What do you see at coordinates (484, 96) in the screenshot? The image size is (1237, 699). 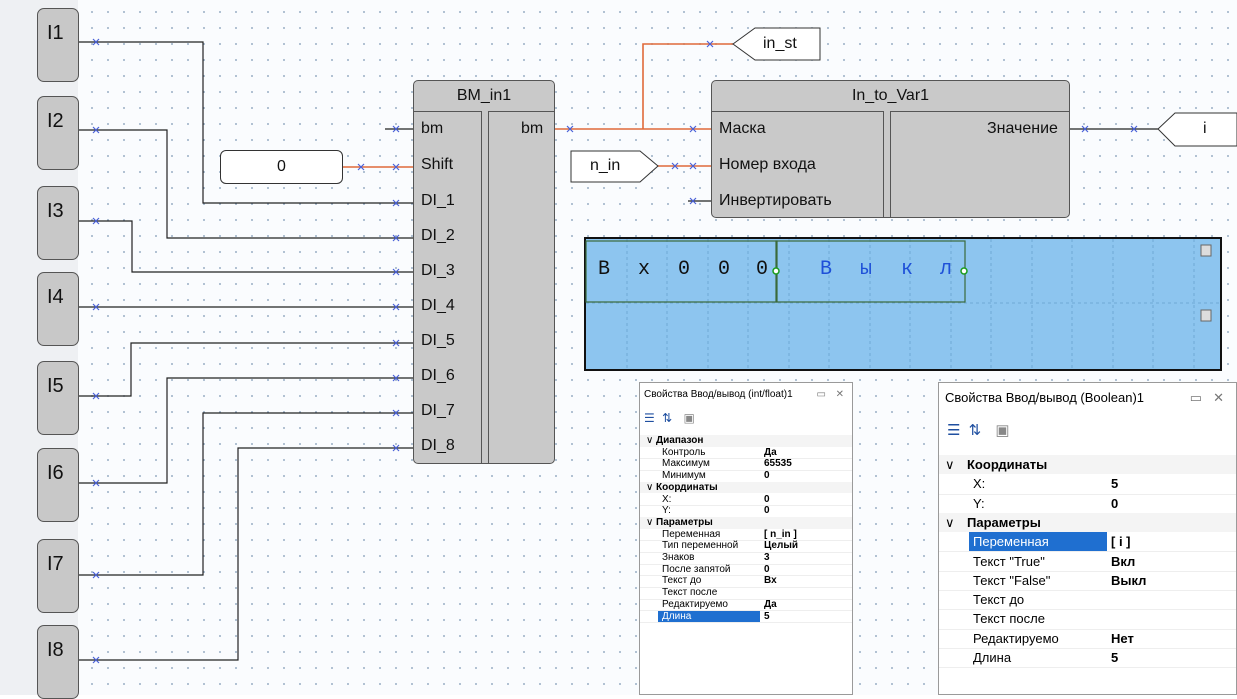 I see `bm-in1-title: BM_in1` at bounding box center [484, 96].